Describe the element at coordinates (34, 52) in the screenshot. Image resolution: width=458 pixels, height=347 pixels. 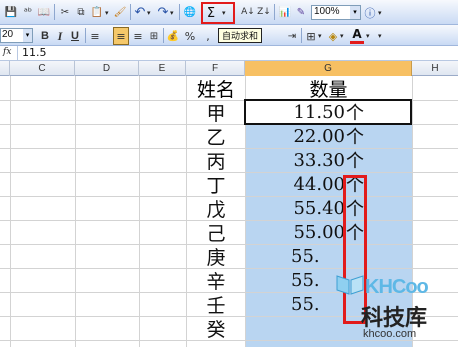
I see `formula-input: 11.5` at that location.